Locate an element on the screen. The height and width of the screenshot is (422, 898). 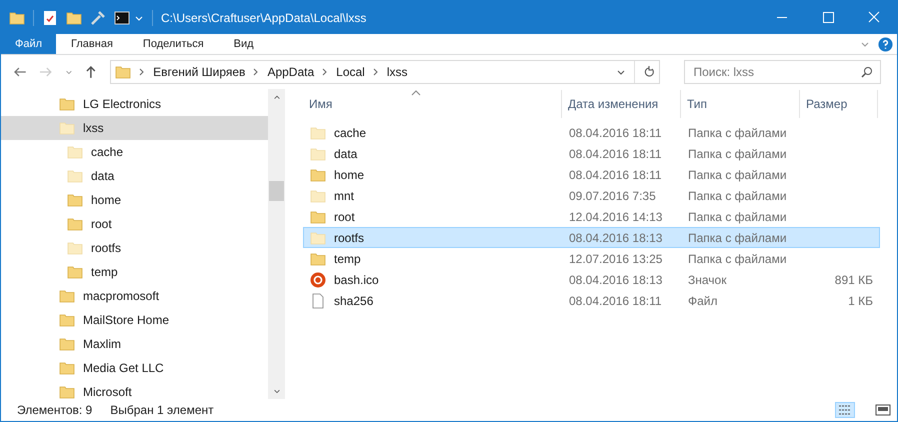
terminal-icon is located at coordinates (122, 18).